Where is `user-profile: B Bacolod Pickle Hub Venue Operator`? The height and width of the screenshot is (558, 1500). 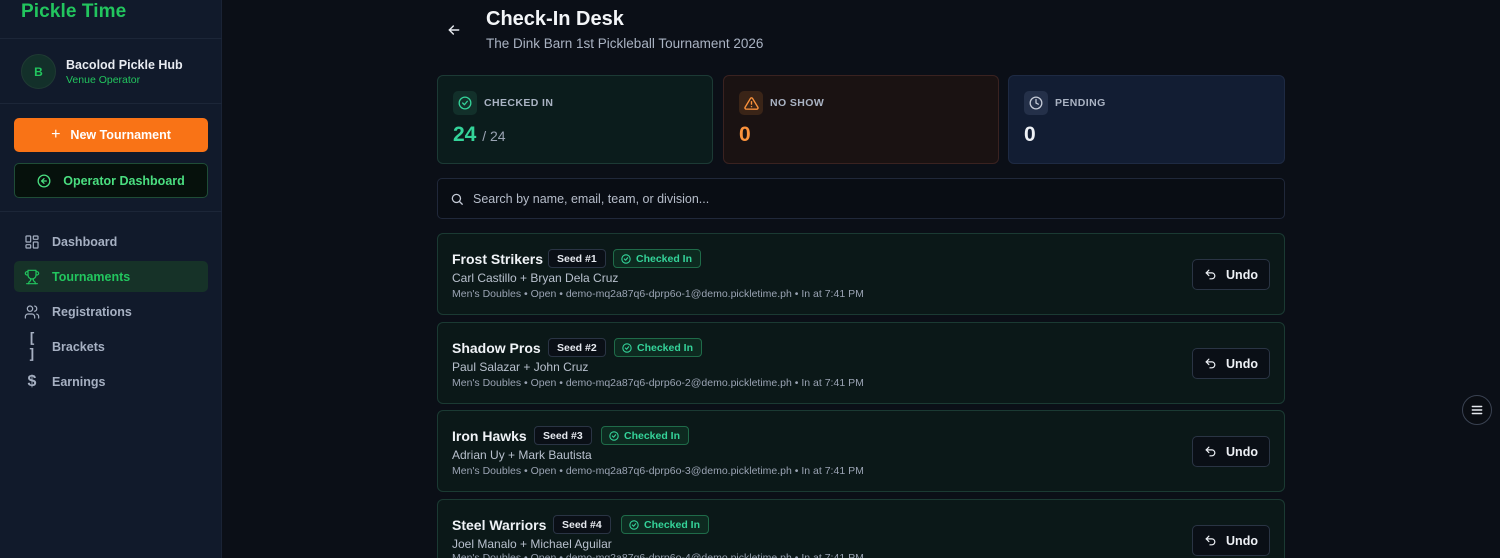
user-profile: B Bacolod Pickle Hub Venue Operator is located at coordinates (116, 72).